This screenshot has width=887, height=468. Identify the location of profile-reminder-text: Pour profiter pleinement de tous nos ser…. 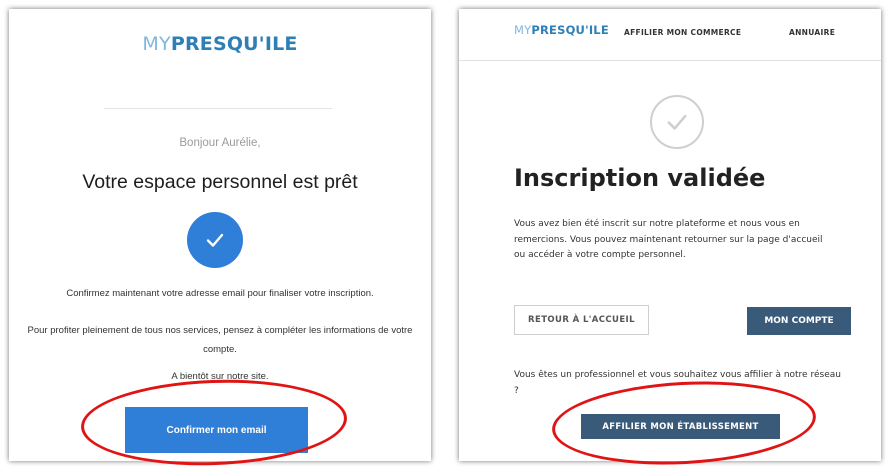
(220, 340).